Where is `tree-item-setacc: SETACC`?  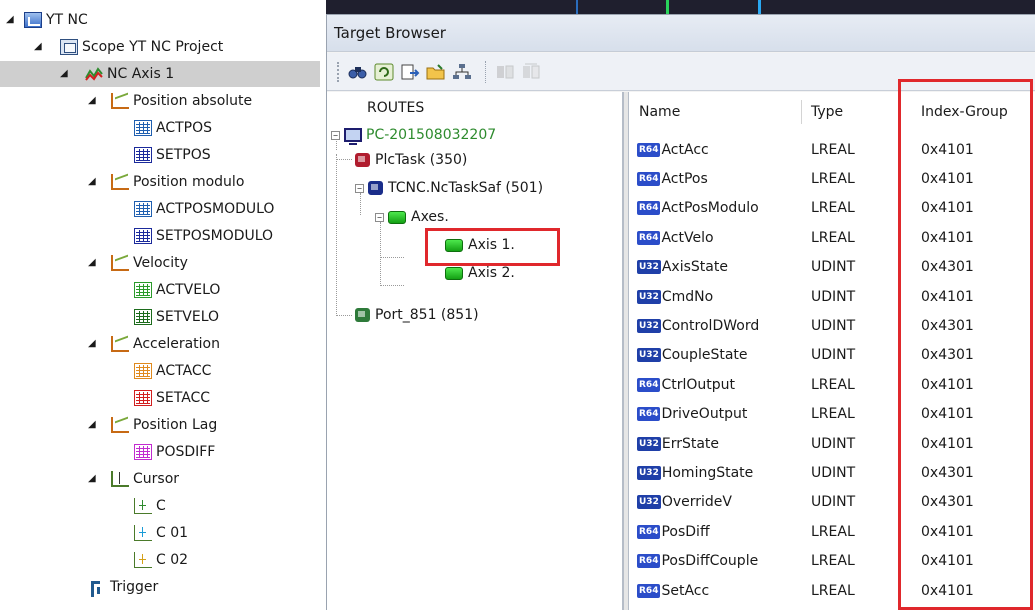 tree-item-setacc: SETACC is located at coordinates (105, 398).